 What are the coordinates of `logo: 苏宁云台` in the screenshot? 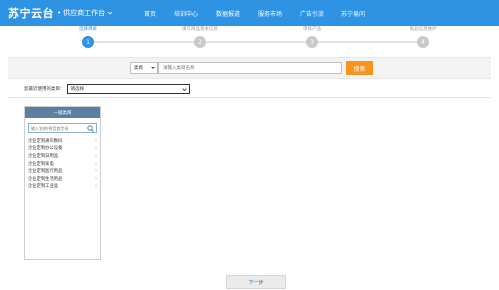 It's located at (31, 13).